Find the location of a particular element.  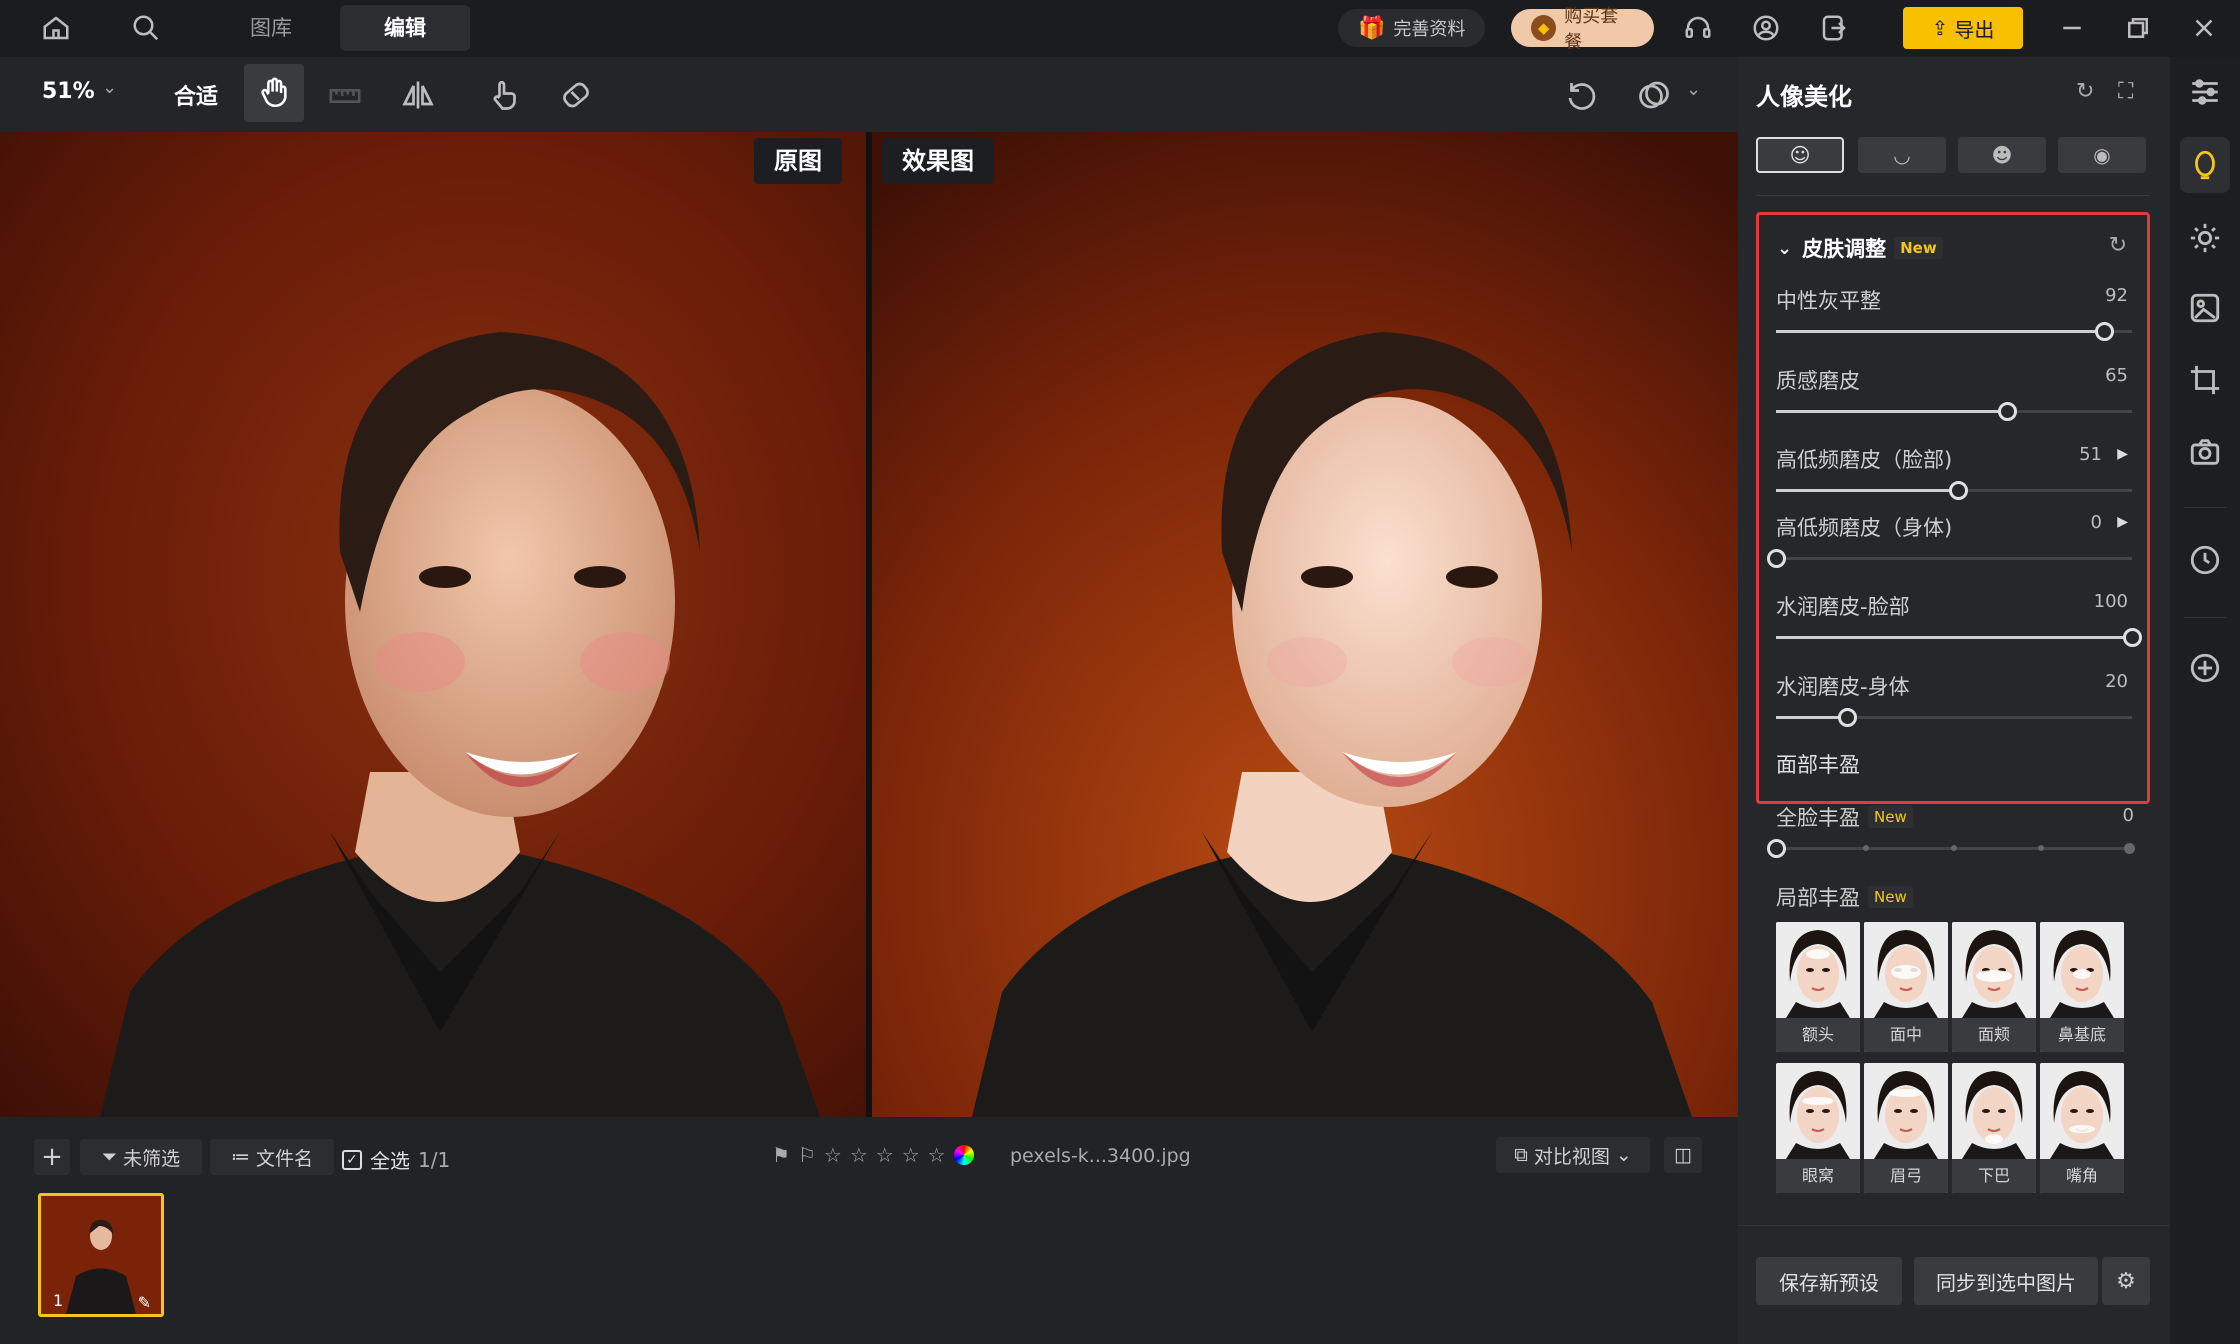

slider-value: 65 is located at coordinates (2116, 375).